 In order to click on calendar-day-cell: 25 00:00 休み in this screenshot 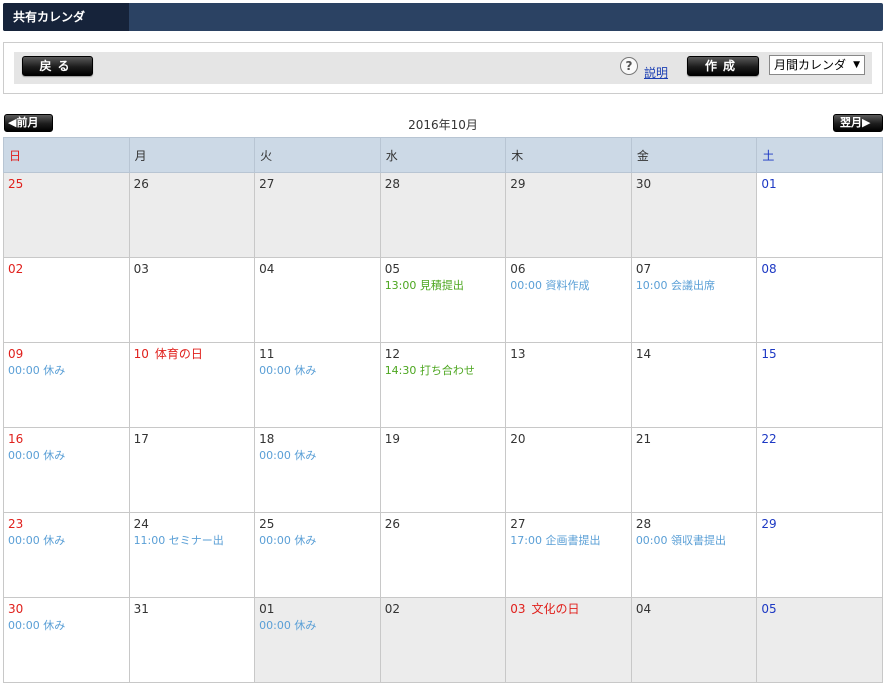, I will do `click(317, 555)`.